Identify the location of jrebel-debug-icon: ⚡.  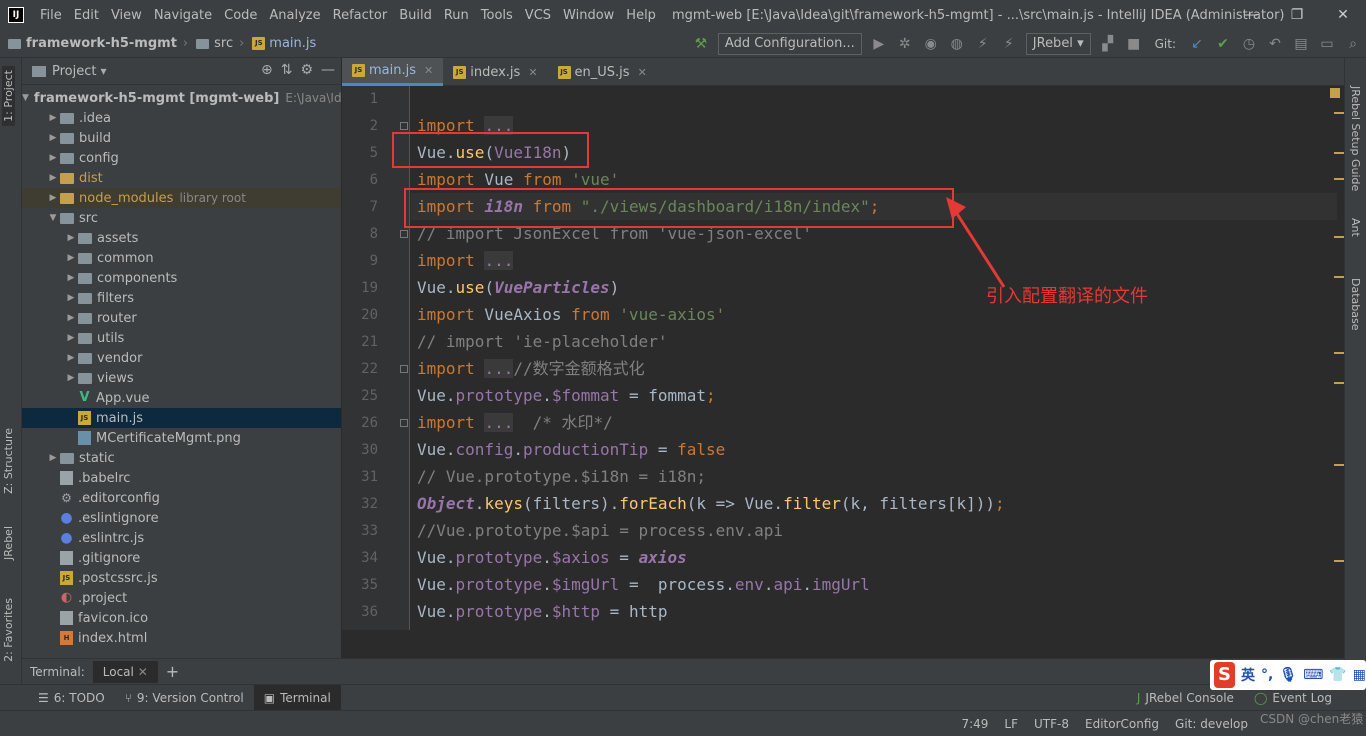
(1009, 44).